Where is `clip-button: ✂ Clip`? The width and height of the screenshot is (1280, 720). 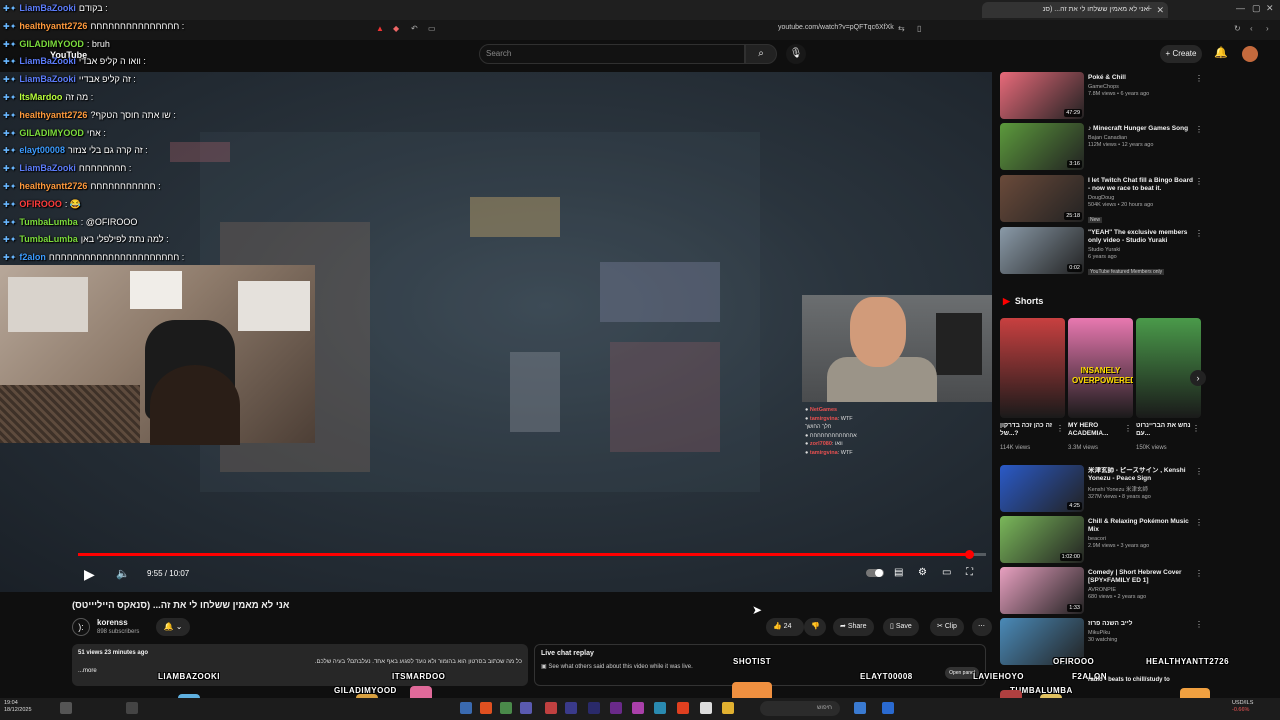 clip-button: ✂ Clip is located at coordinates (947, 627).